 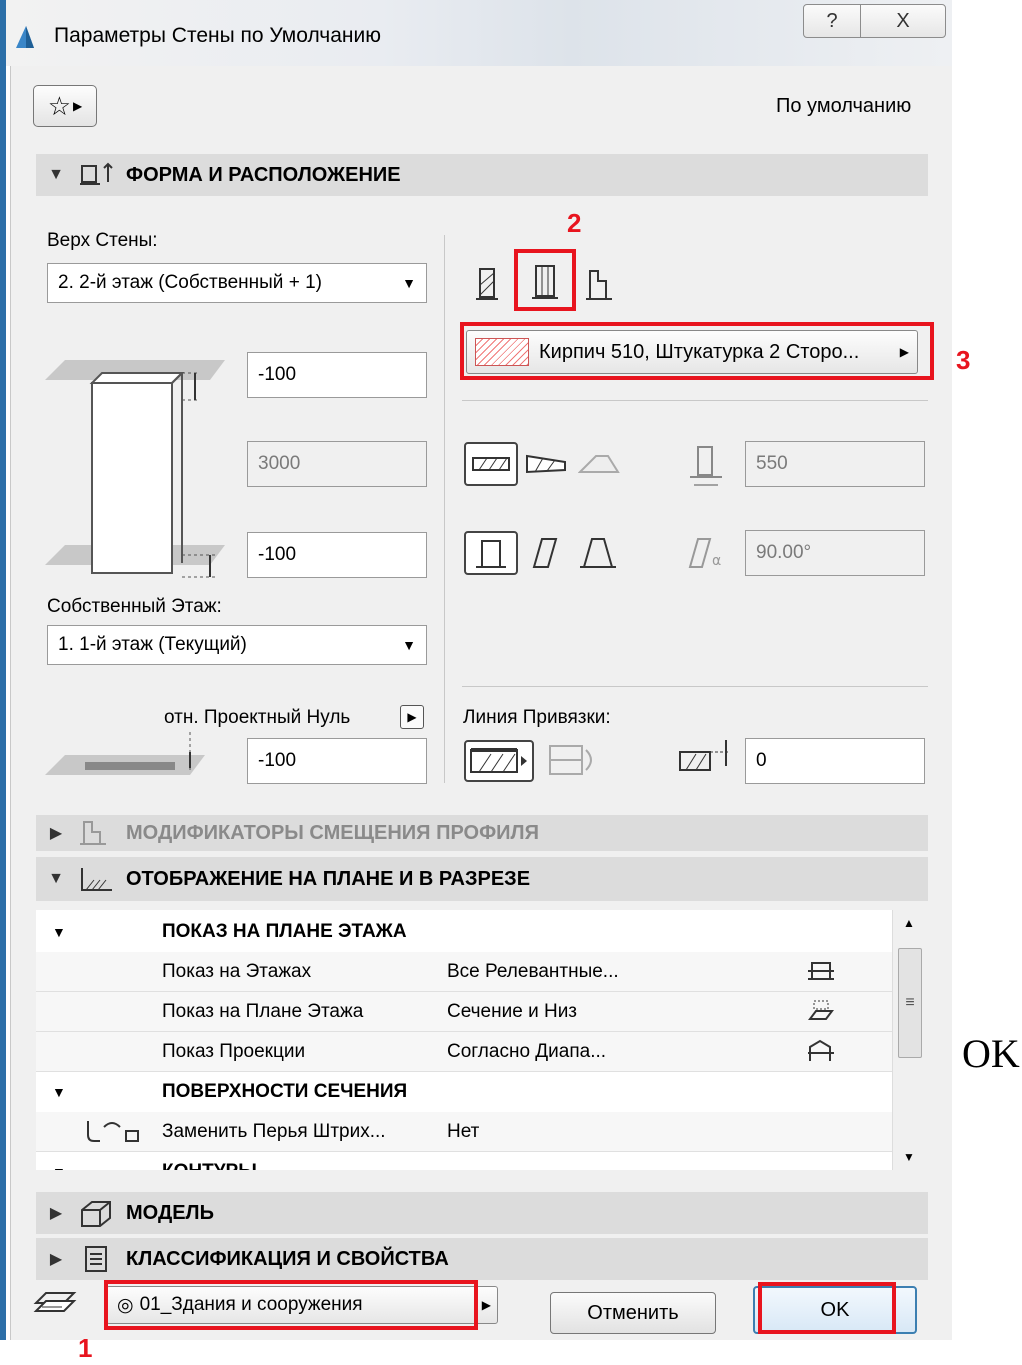 What do you see at coordinates (125, 753) in the screenshot?
I see `project-zero-diagram` at bounding box center [125, 753].